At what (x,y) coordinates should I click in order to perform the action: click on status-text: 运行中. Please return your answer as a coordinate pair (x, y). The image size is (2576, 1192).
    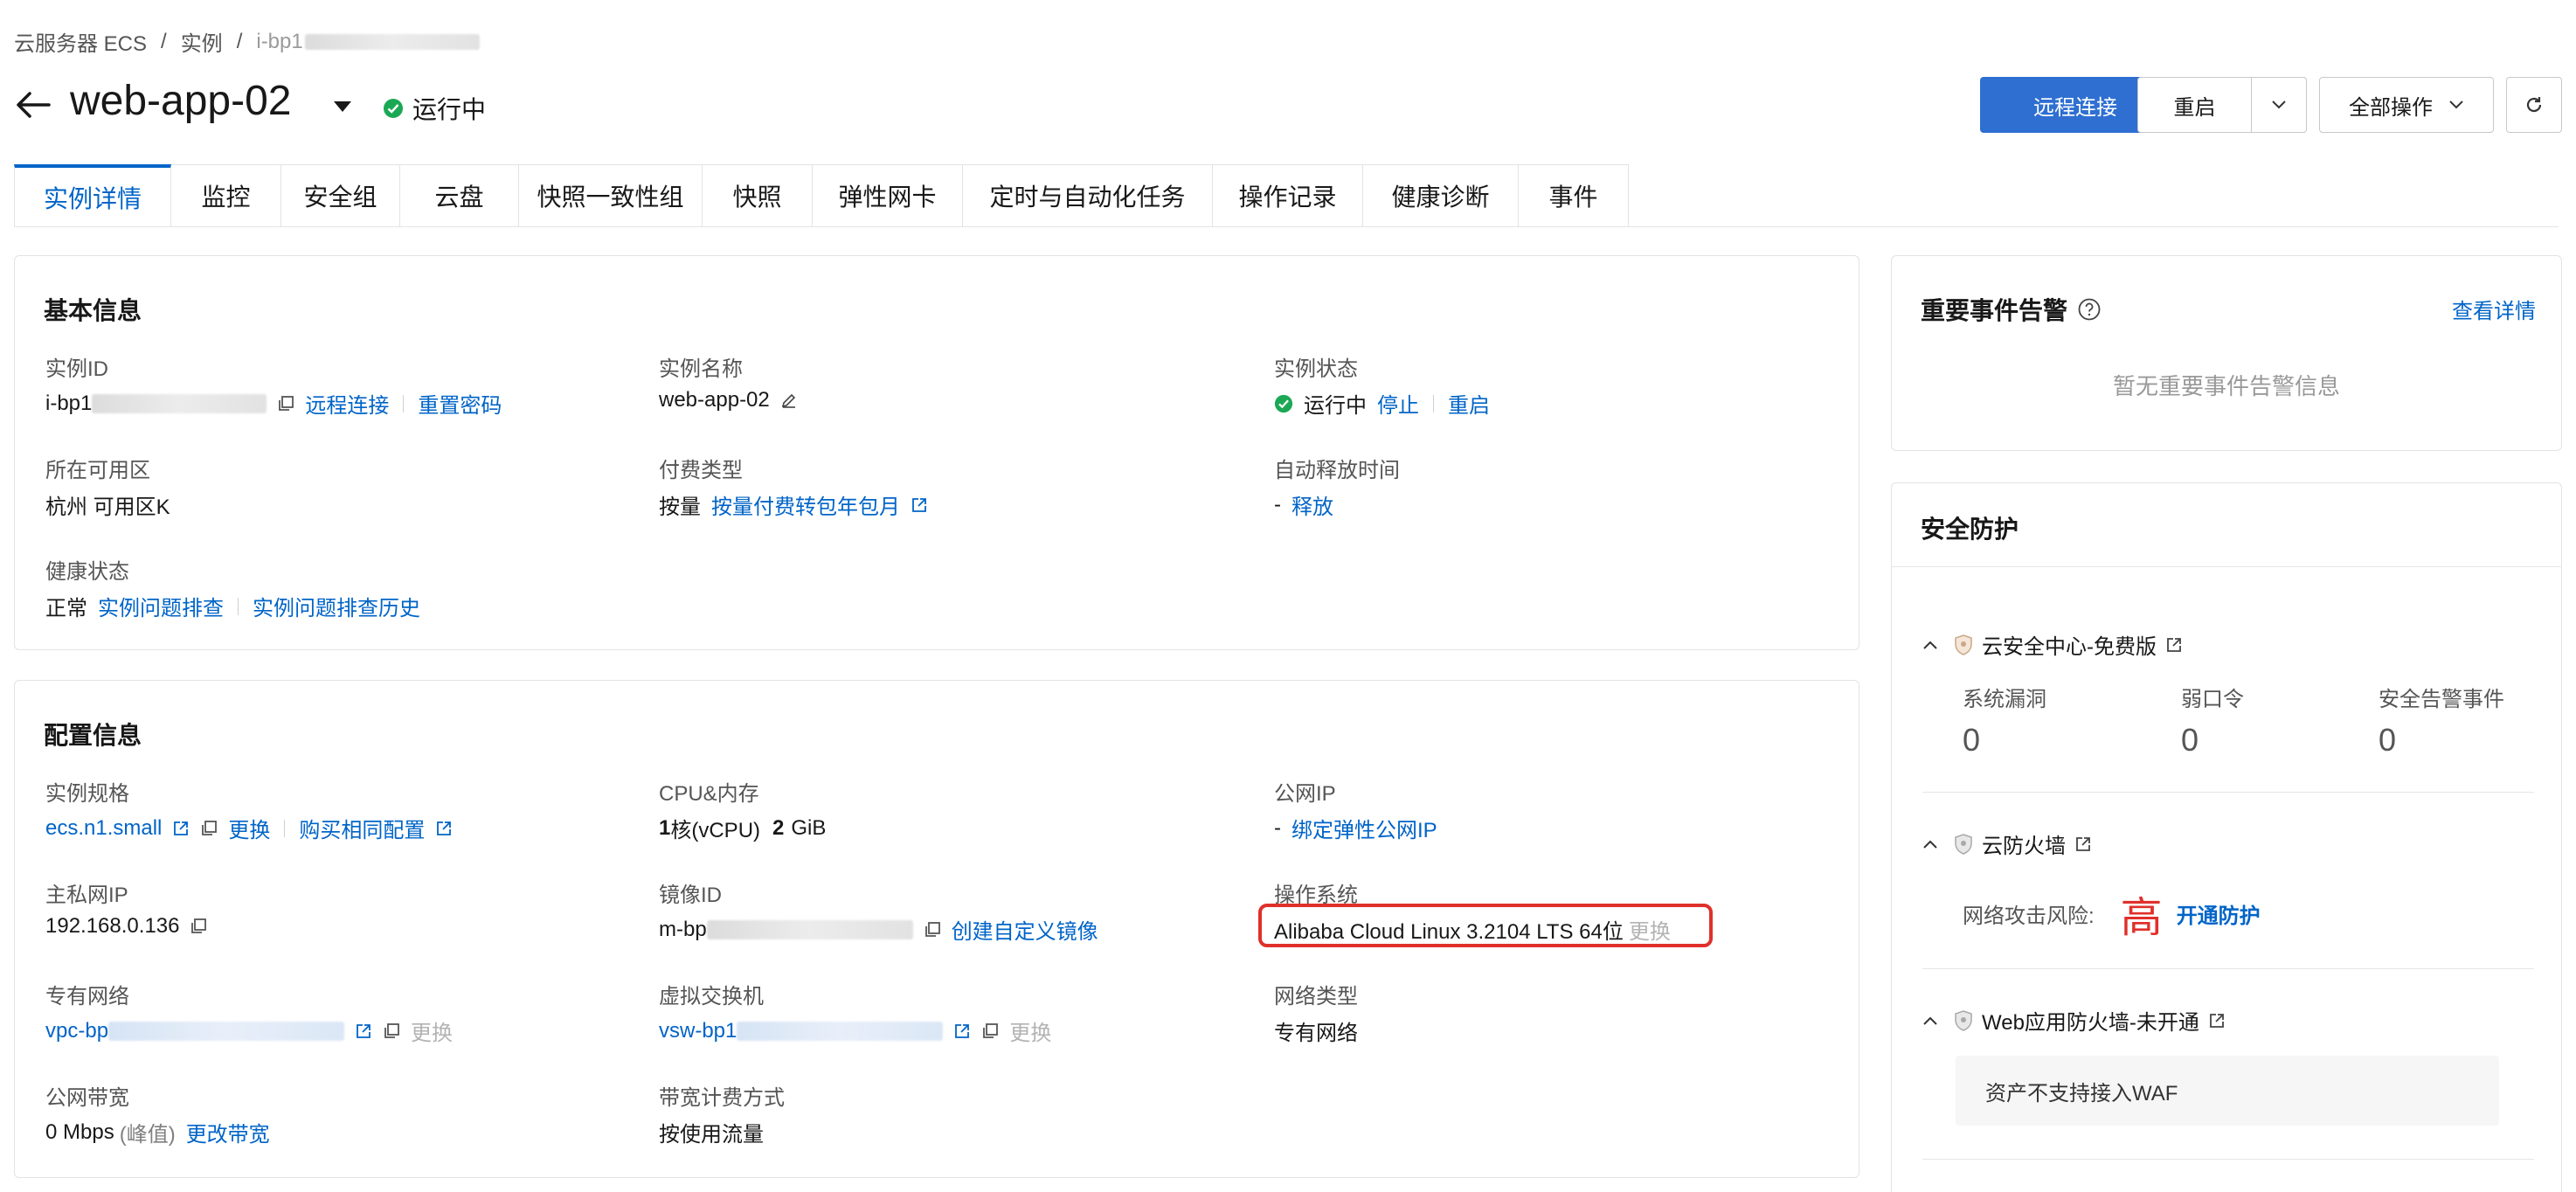
    Looking at the image, I should click on (449, 109).